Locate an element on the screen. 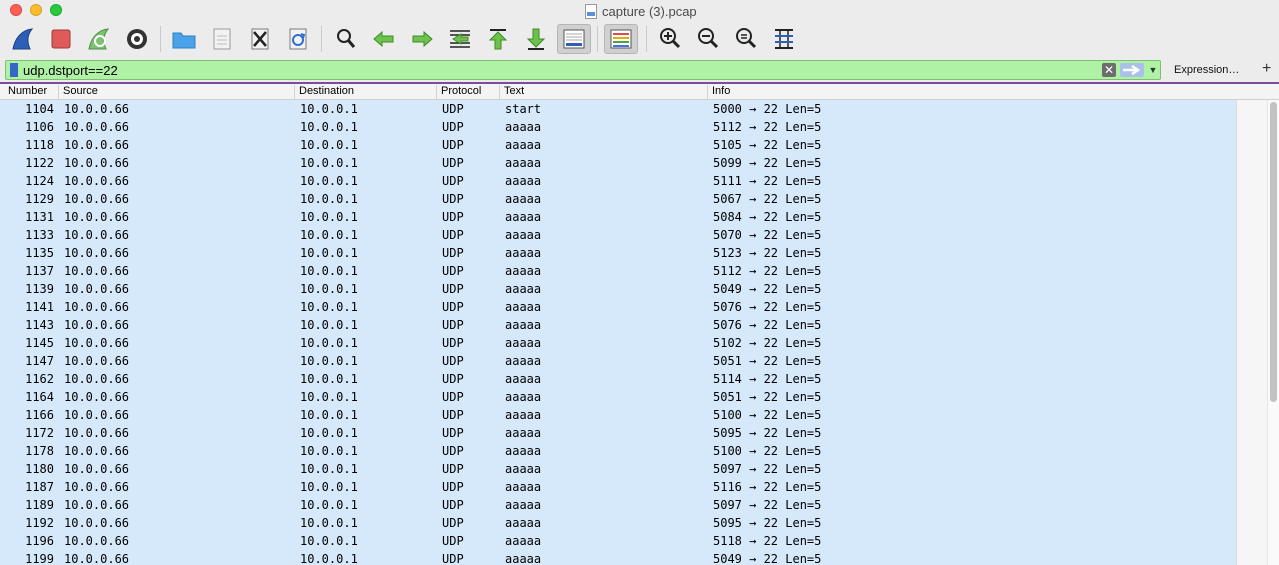 The image size is (1279, 565). display-filter-input is located at coordinates (558, 70).